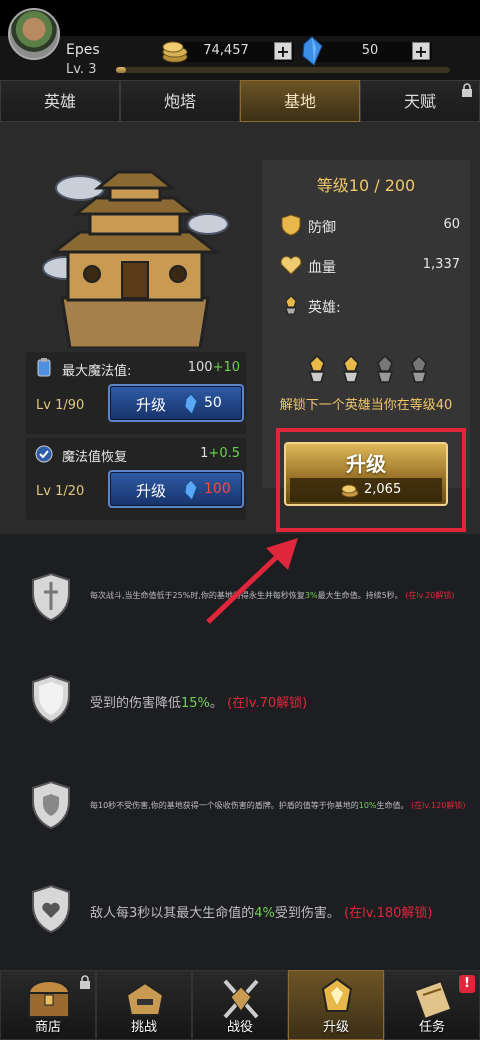 The width and height of the screenshot is (480, 1040). I want to click on perk-text-2: 受到的伤害降低15%。 (在lv.70解锁), so click(280, 701).